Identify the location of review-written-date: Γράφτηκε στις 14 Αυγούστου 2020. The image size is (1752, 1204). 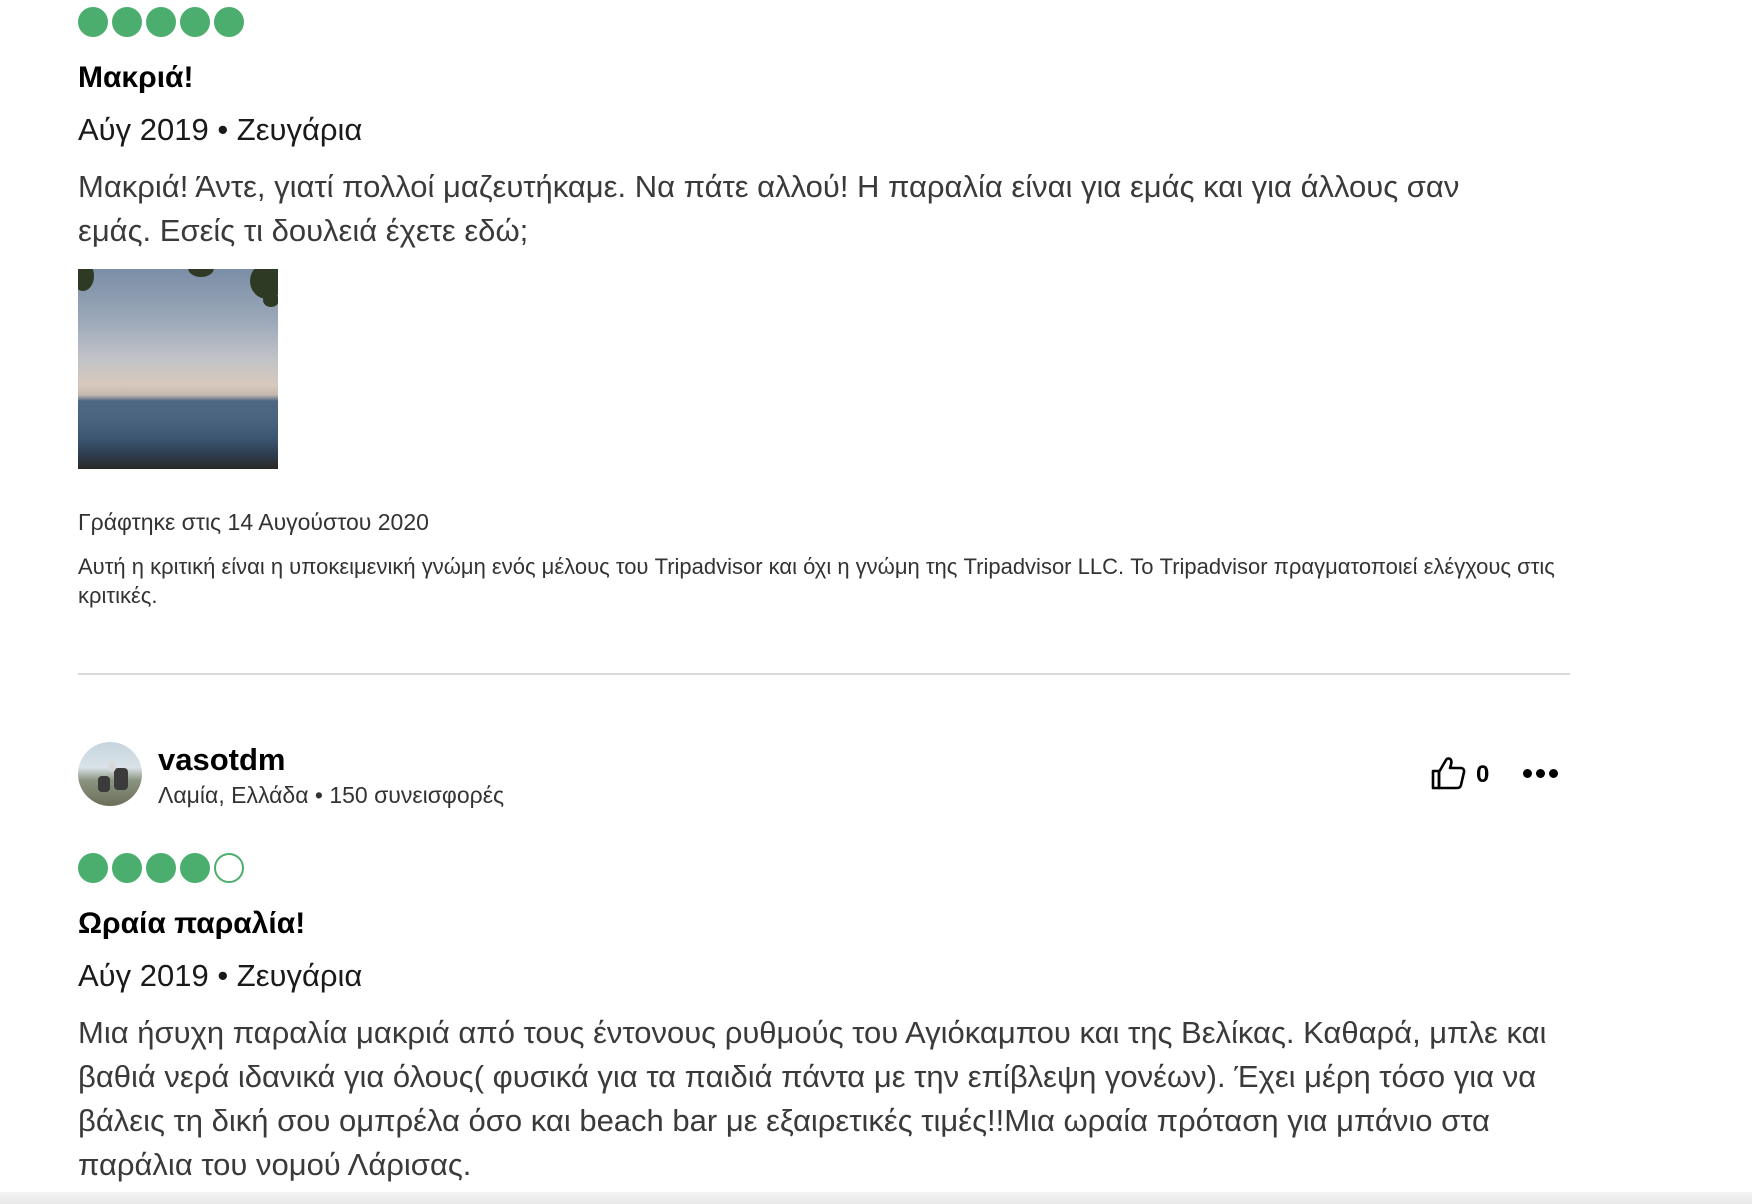
(253, 522).